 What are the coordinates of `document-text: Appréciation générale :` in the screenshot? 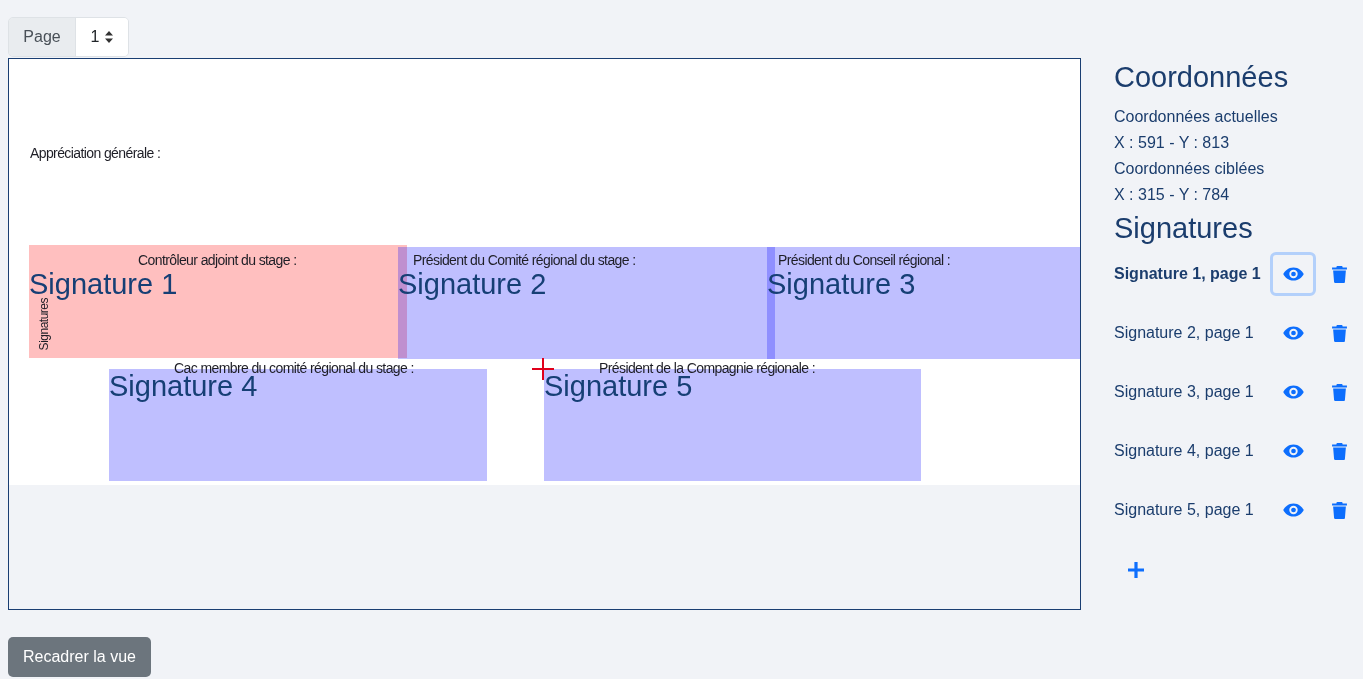 It's located at (95, 153).